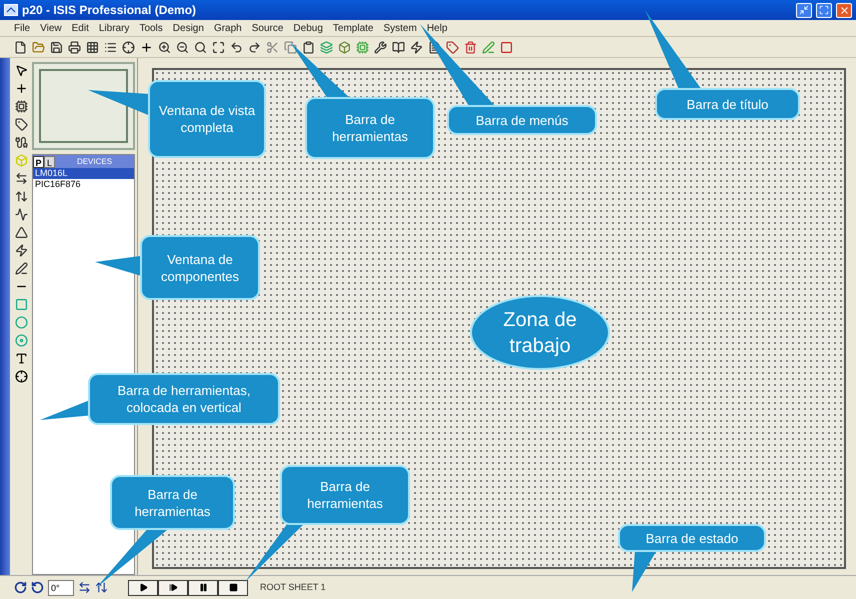 The width and height of the screenshot is (856, 599). Describe the element at coordinates (400, 28) in the screenshot. I see `menu-item: System` at that location.